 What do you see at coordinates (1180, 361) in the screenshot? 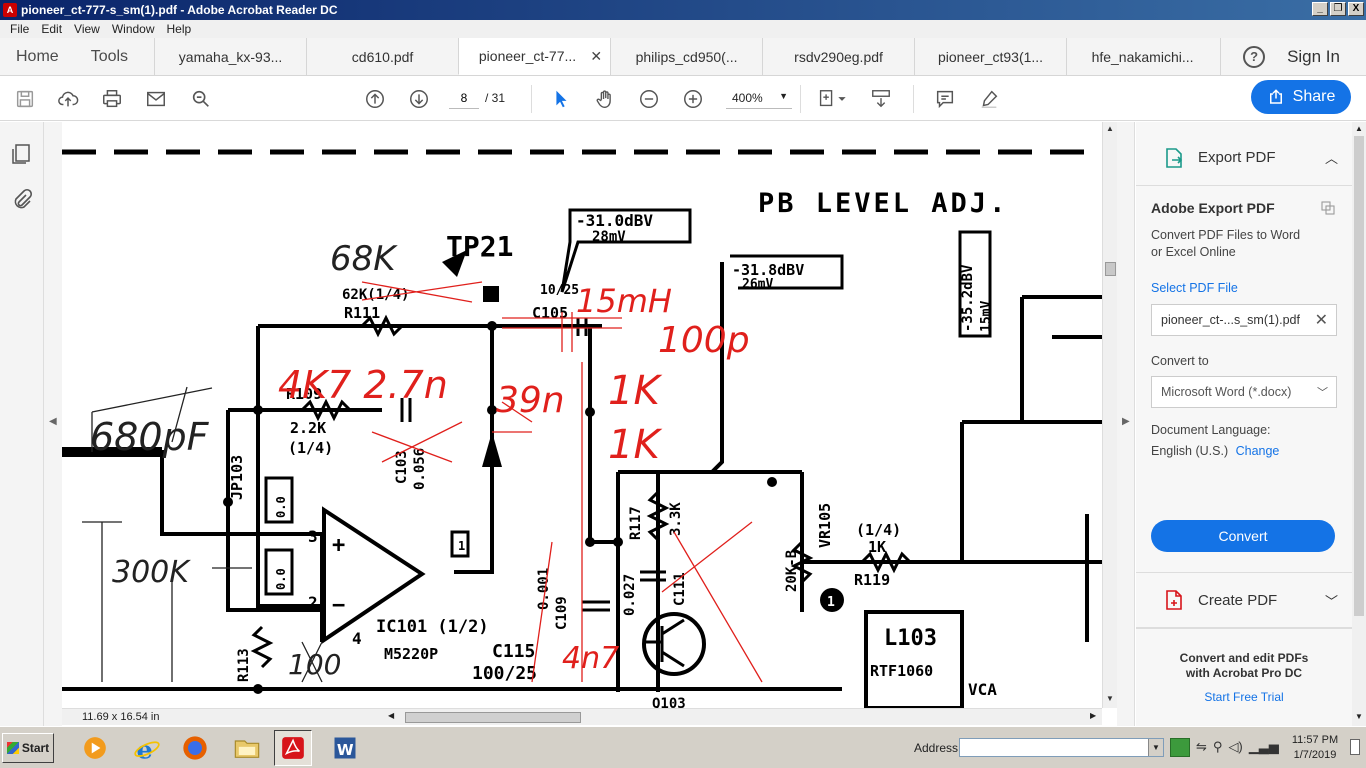
I see `convert-to-label: Convert to` at bounding box center [1180, 361].